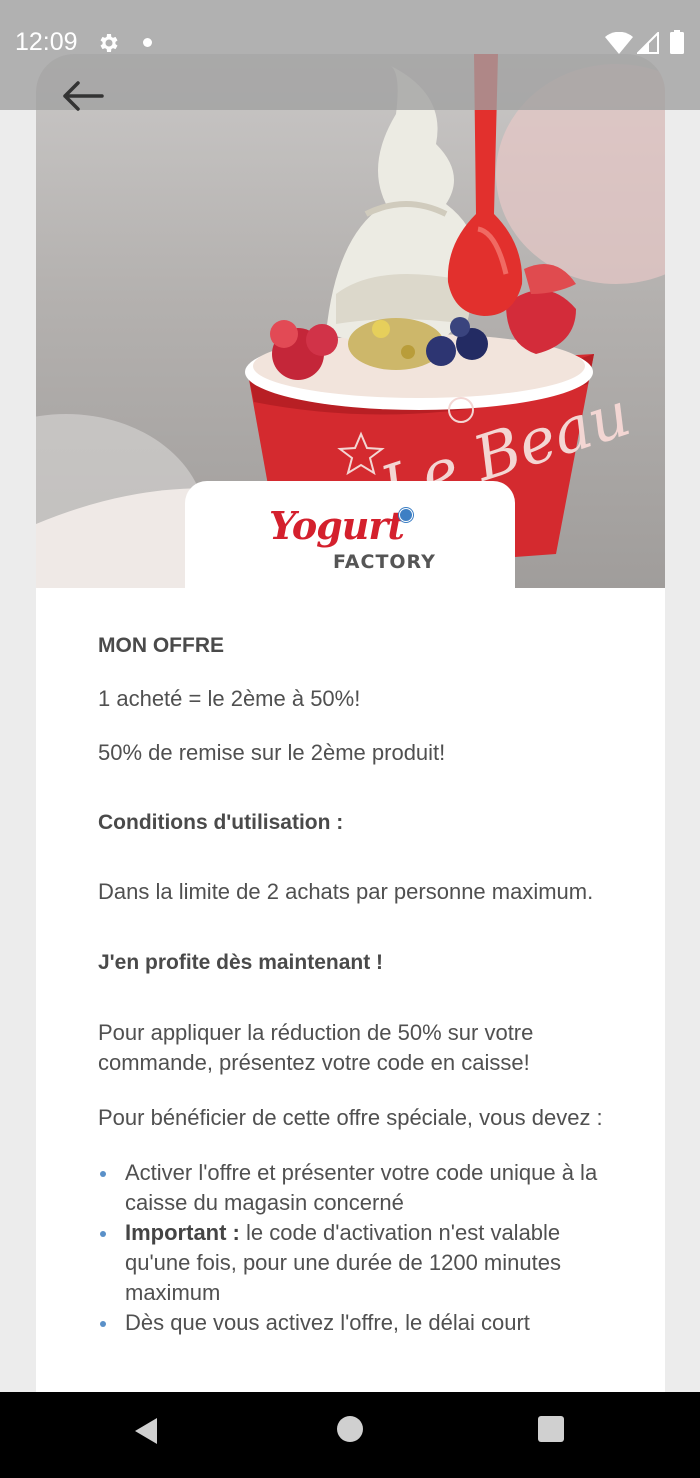 This screenshot has height=1478, width=700. What do you see at coordinates (551, 1429) in the screenshot?
I see `nav-recents-icon` at bounding box center [551, 1429].